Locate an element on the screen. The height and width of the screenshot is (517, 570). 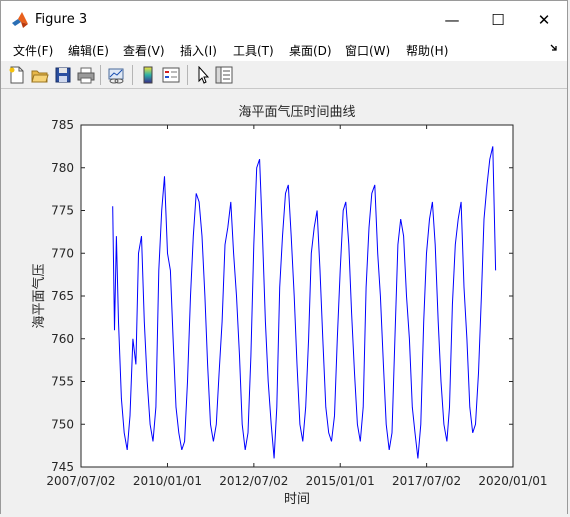
colorbar-icon is located at coordinates (148, 75).